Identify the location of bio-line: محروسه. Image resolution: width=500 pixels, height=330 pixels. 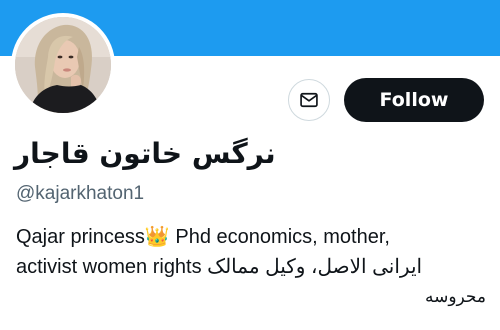
(455, 296).